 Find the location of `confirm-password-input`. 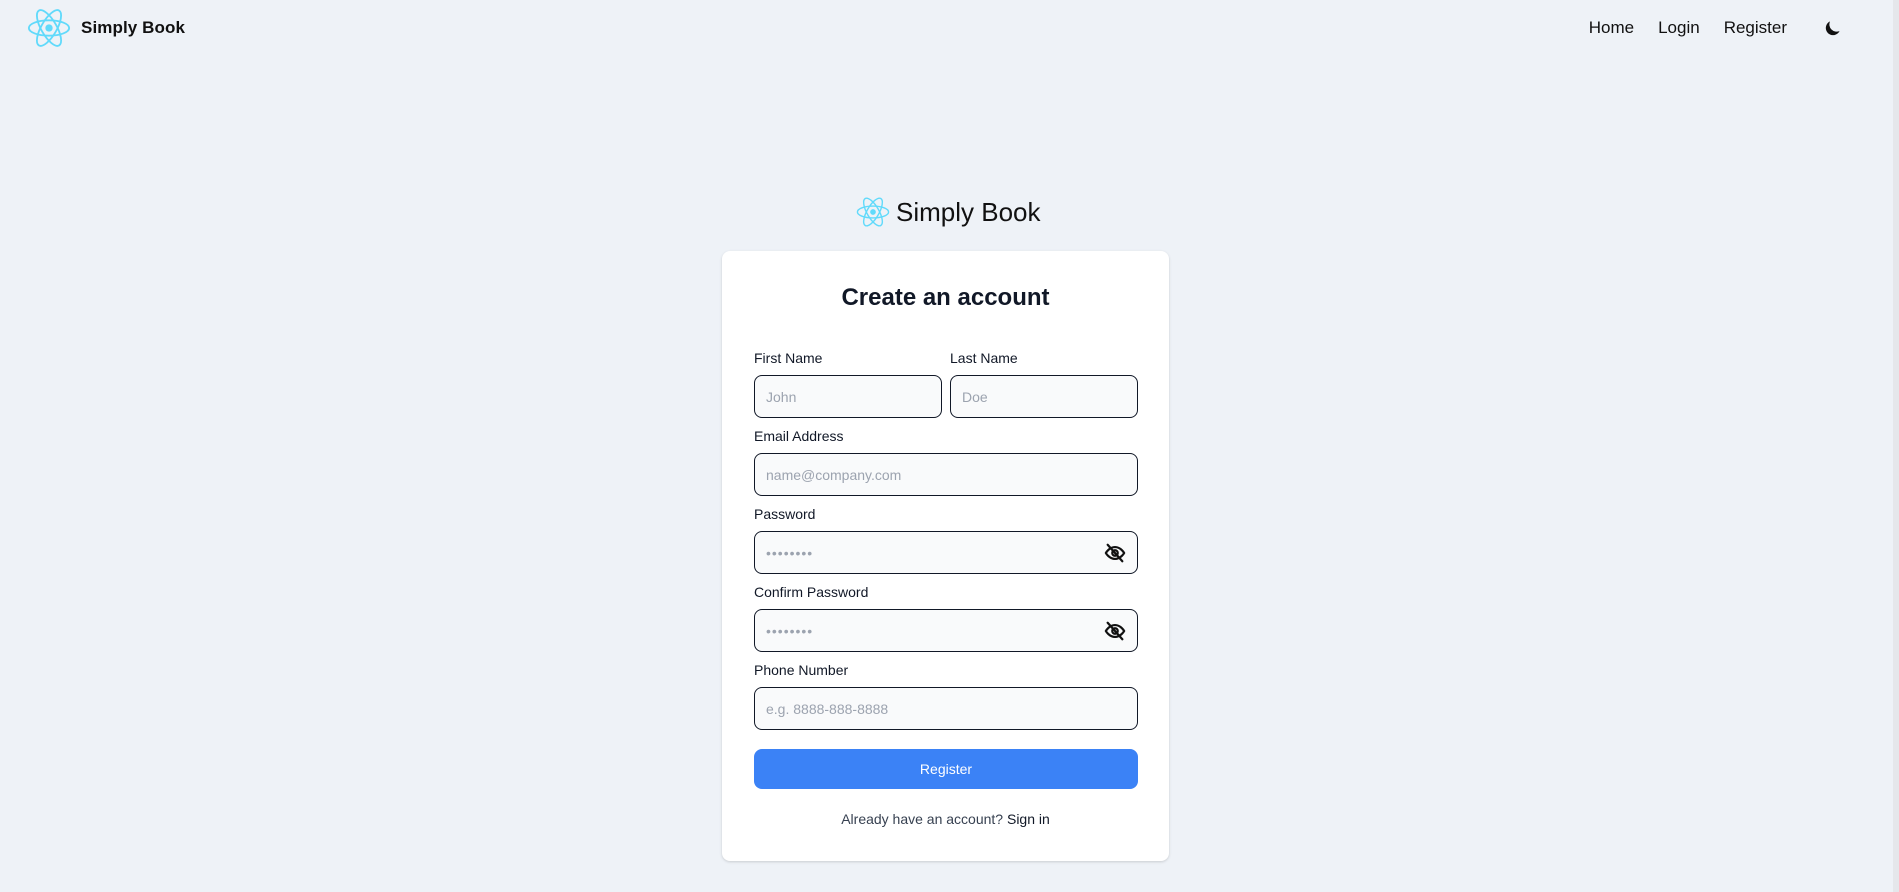

confirm-password-input is located at coordinates (946, 630).